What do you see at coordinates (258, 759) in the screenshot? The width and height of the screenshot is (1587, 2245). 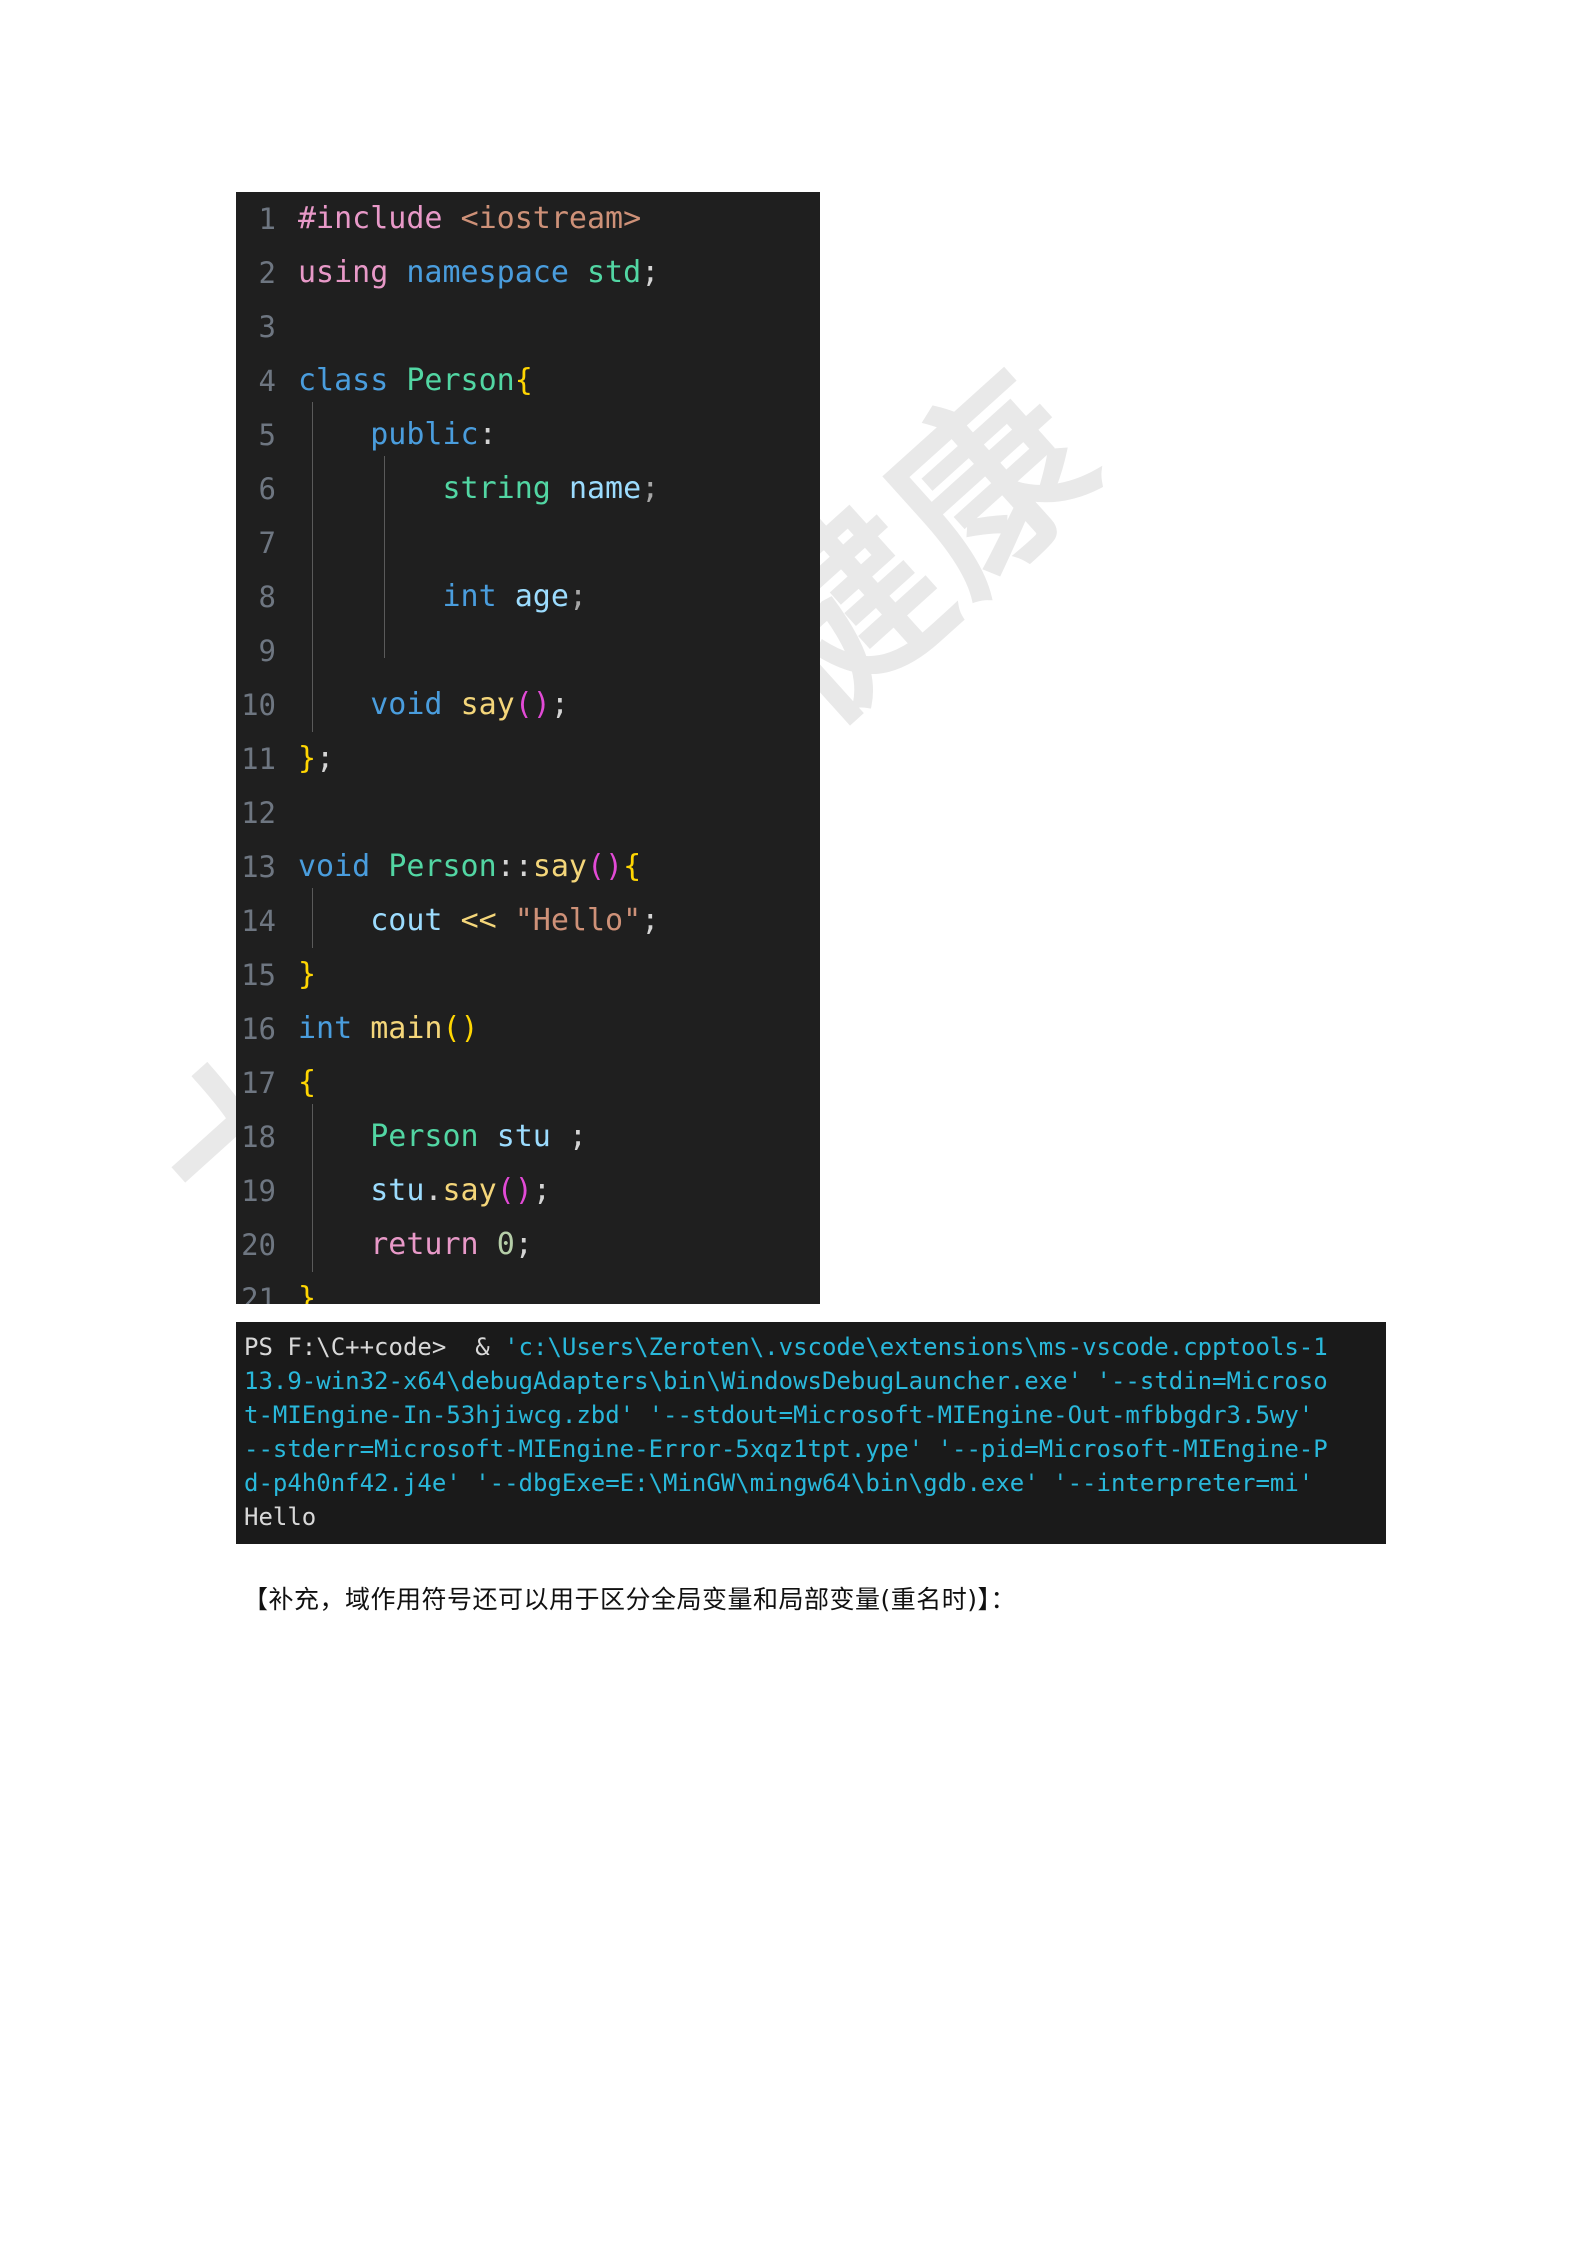 I see `line-number: 11` at bounding box center [258, 759].